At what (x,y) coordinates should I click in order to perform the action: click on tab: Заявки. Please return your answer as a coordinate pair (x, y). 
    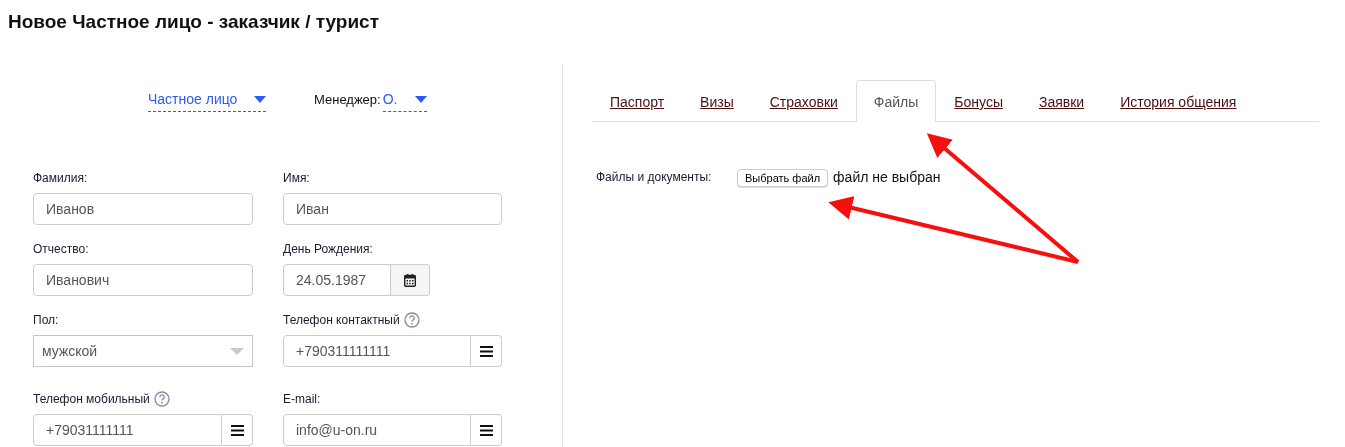
    Looking at the image, I should click on (1061, 101).